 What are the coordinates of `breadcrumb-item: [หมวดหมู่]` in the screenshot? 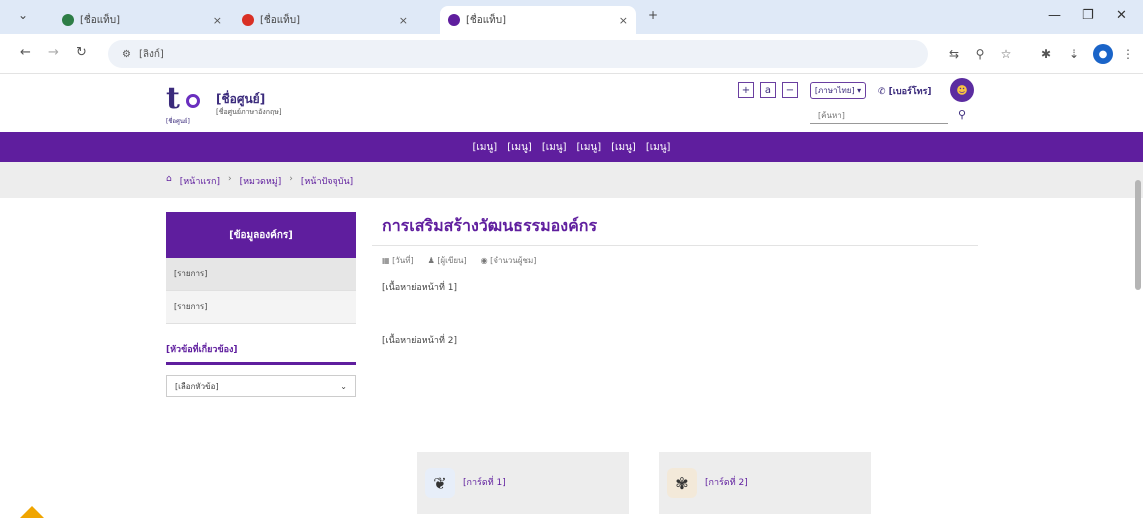 It's located at (261, 181).